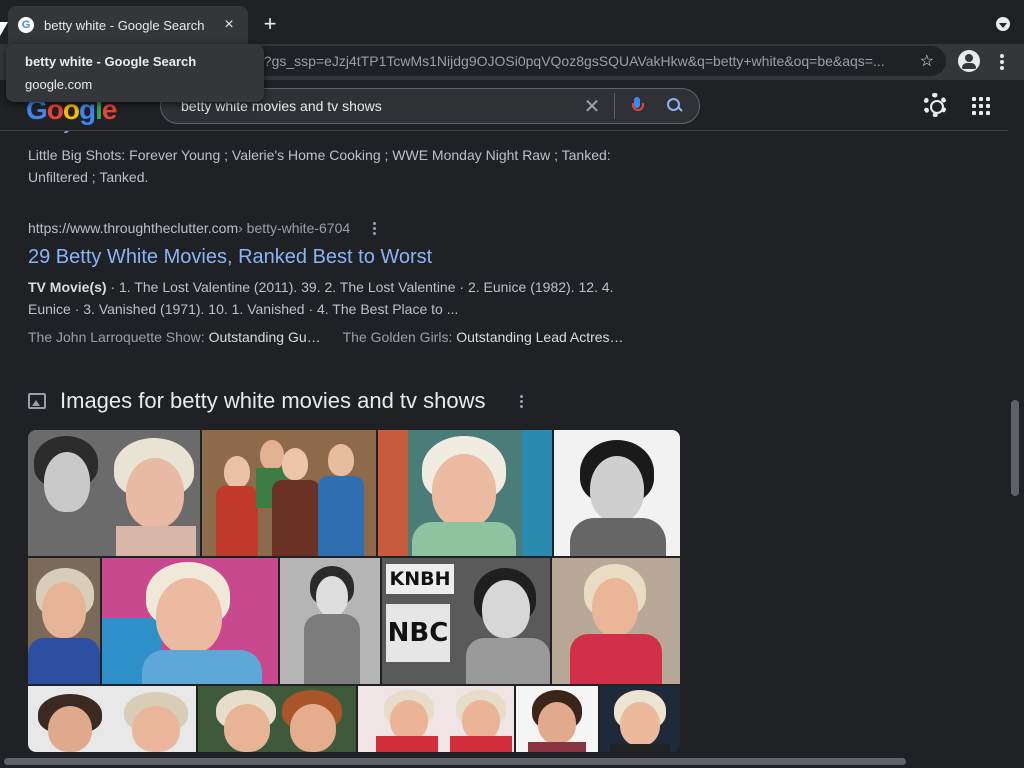 The width and height of the screenshot is (1024, 768). What do you see at coordinates (374, 228) in the screenshot?
I see `more-options-icon` at bounding box center [374, 228].